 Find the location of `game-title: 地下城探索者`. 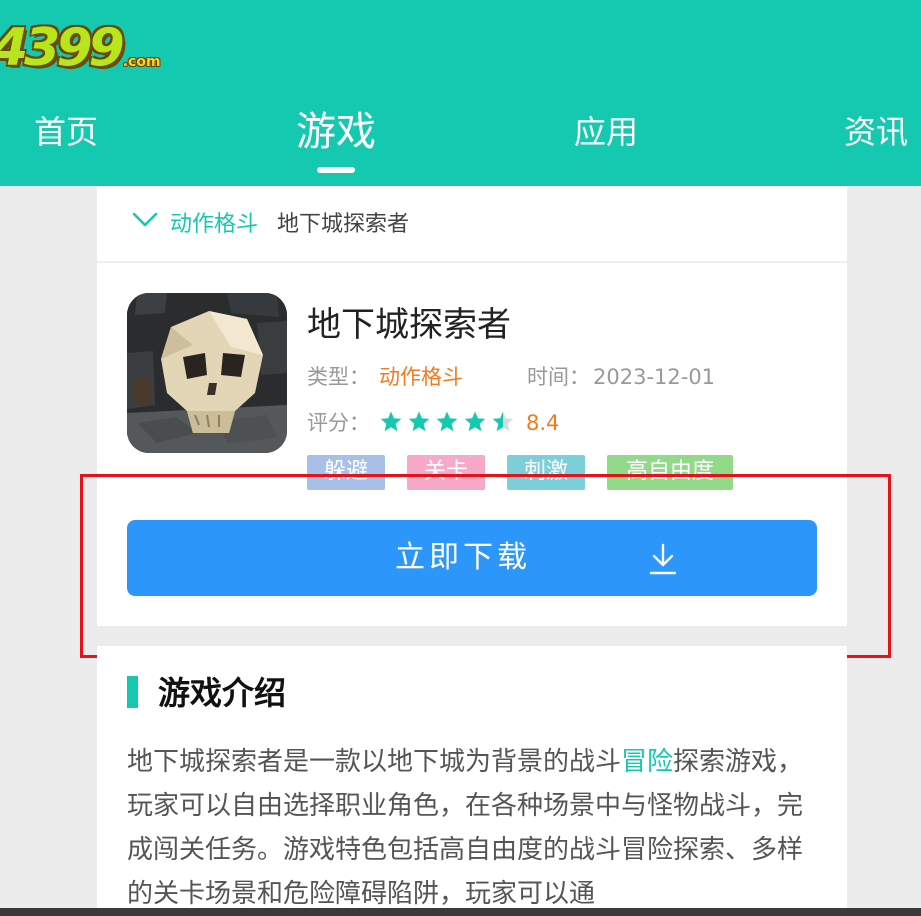

game-title: 地下城探索者 is located at coordinates (409, 325).